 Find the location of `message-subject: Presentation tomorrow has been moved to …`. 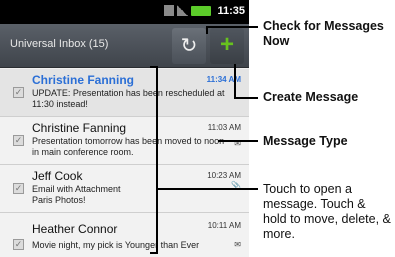

message-subject: Presentation tomorrow has been moved to … is located at coordinates (128, 146).